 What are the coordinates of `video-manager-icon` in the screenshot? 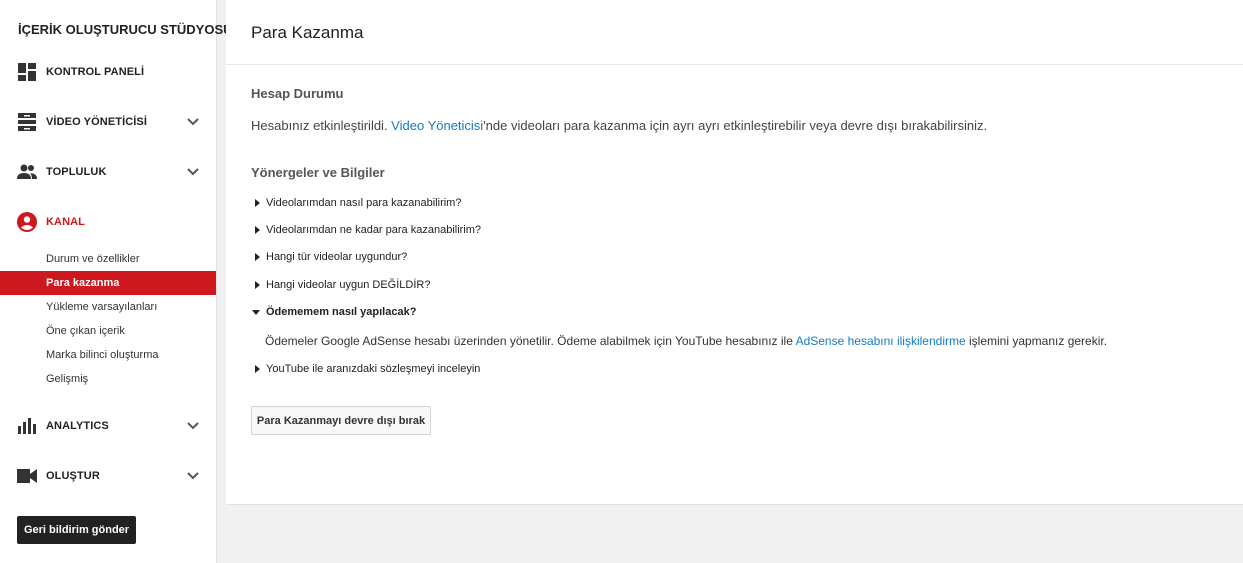 It's located at (27, 122).